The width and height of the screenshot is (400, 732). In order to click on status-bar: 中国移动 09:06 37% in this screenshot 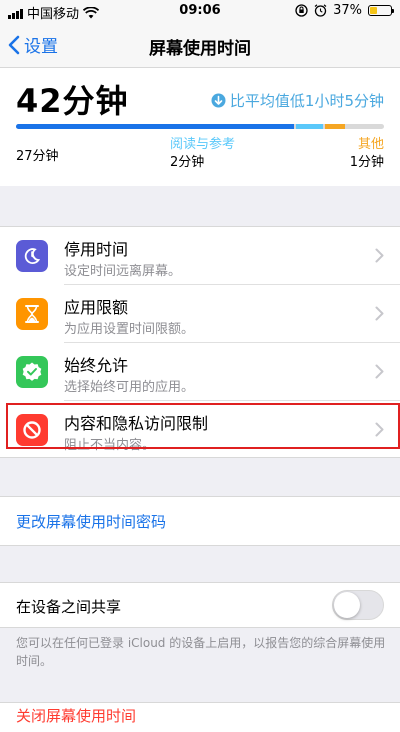, I will do `click(200, 11)`.